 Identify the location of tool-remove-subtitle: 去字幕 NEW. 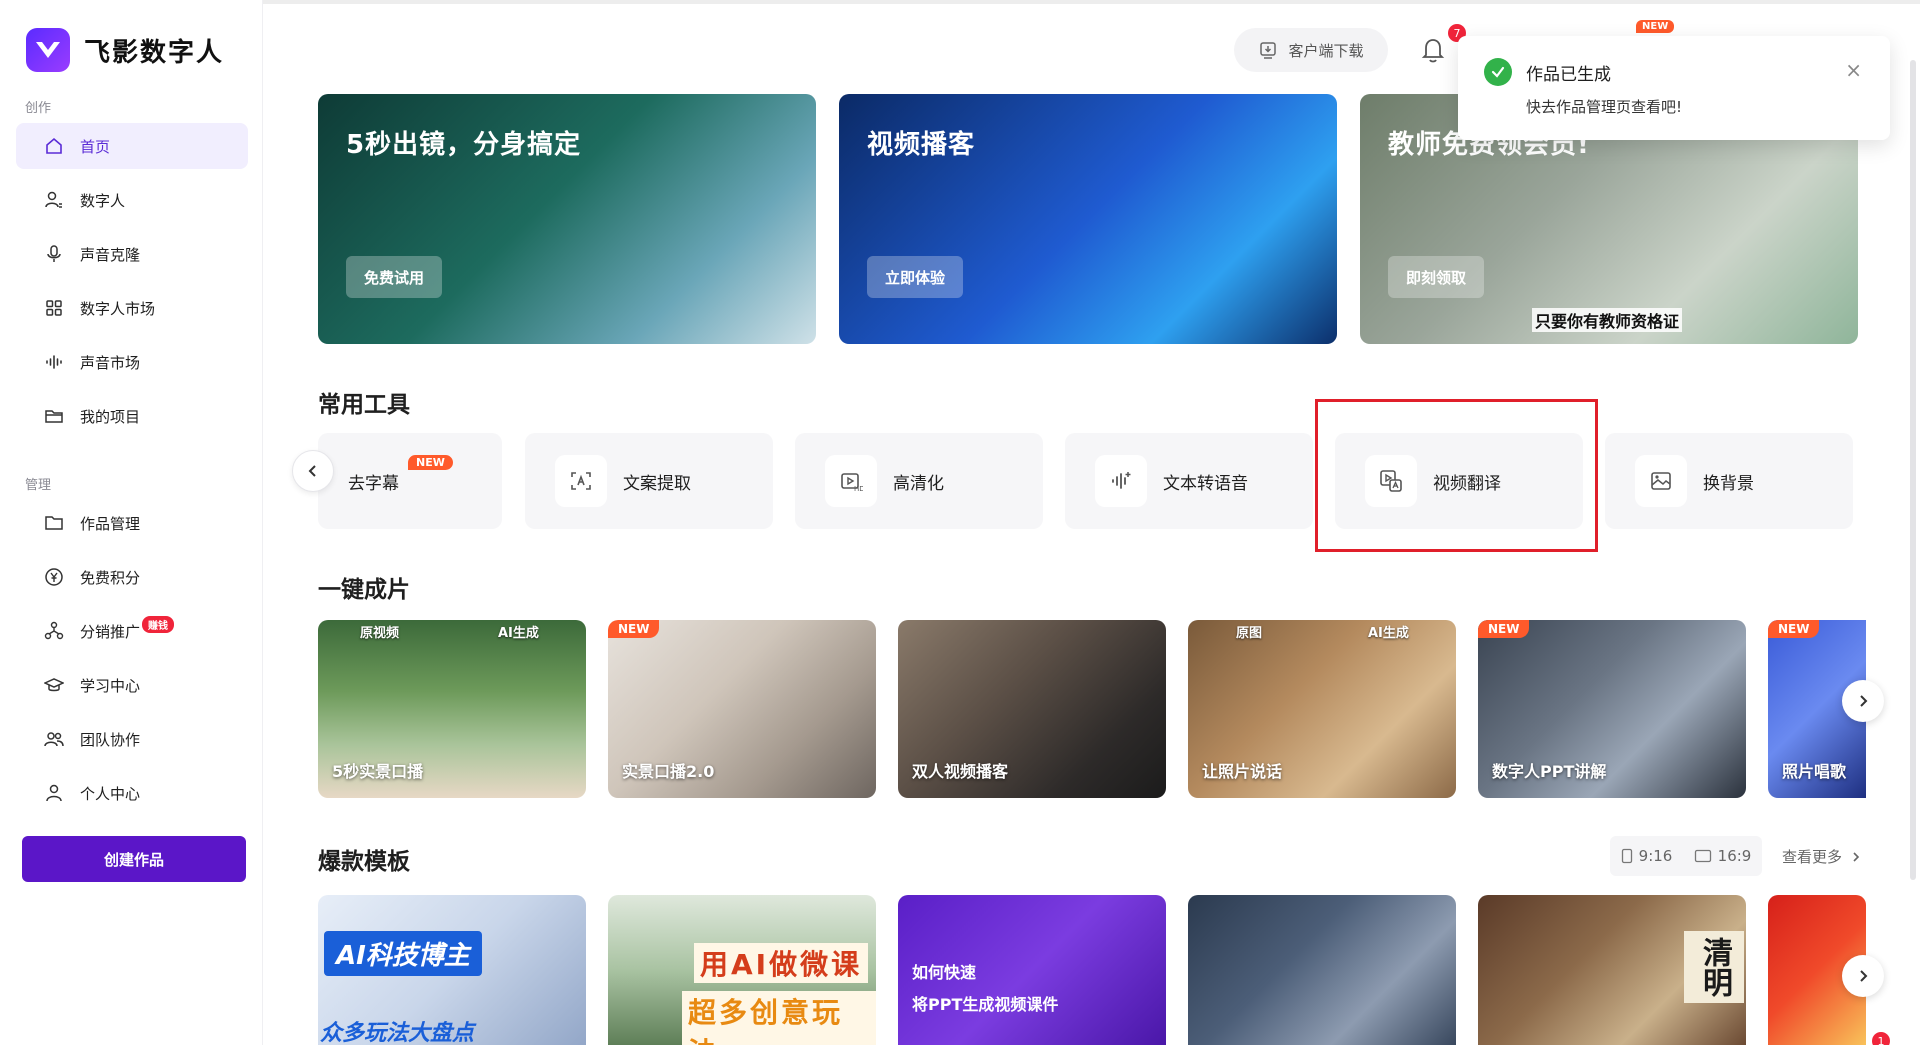
(410, 481).